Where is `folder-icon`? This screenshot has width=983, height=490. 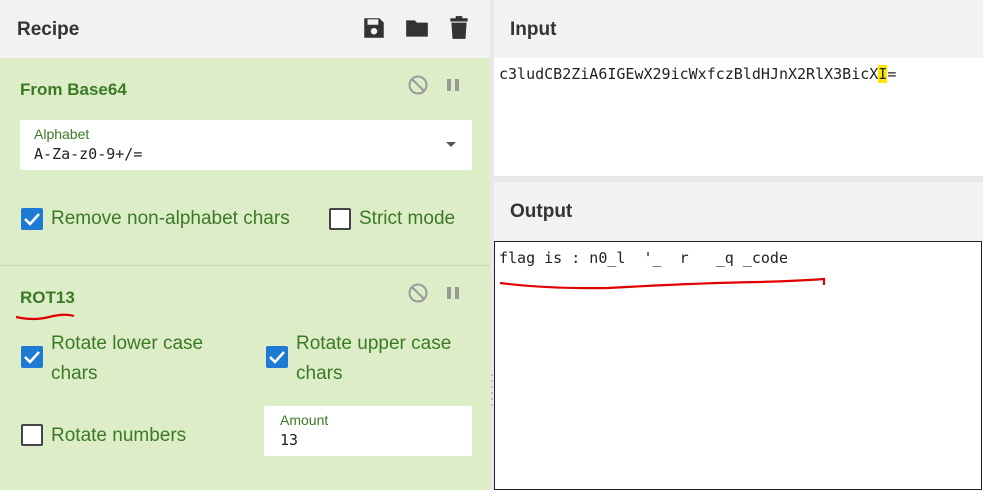
folder-icon is located at coordinates (417, 28).